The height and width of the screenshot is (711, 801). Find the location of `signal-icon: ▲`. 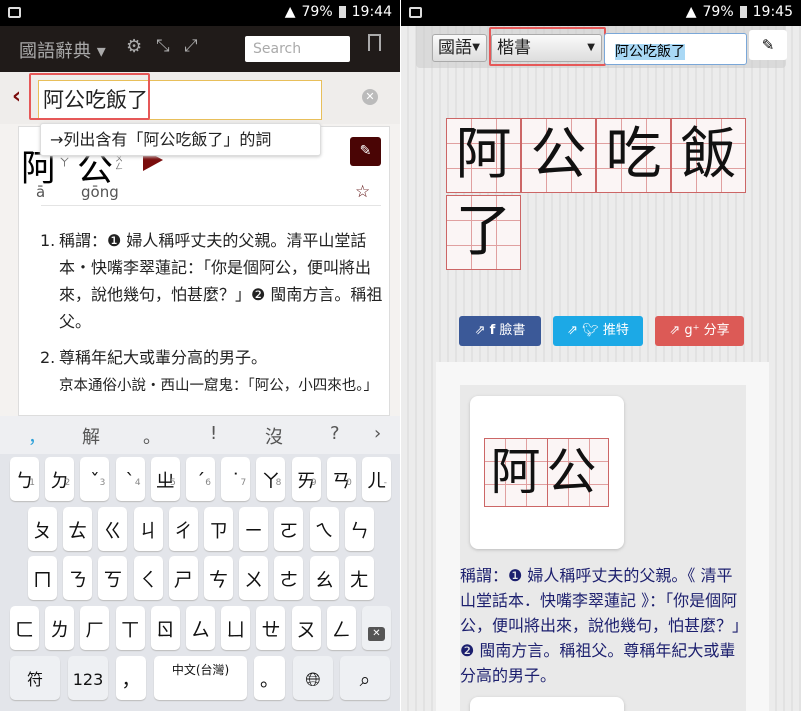

signal-icon: ▲ is located at coordinates (691, 12).